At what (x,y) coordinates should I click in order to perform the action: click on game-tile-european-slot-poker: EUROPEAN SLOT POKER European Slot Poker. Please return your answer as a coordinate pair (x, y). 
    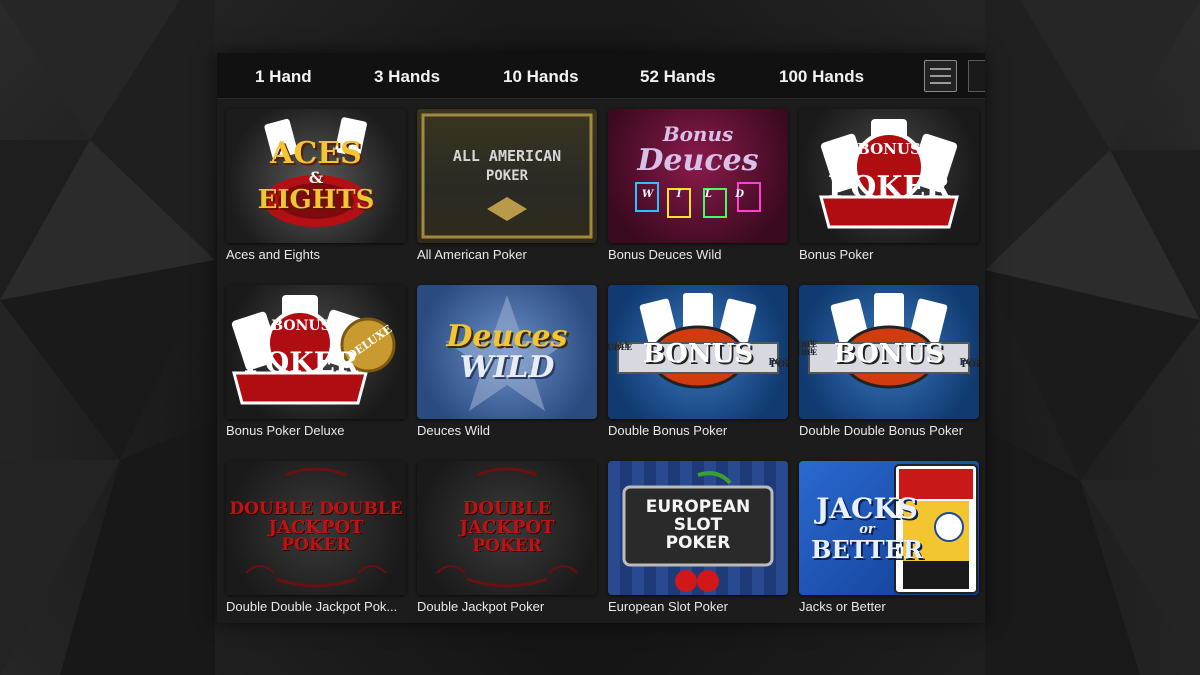
    Looking at the image, I should click on (698, 537).